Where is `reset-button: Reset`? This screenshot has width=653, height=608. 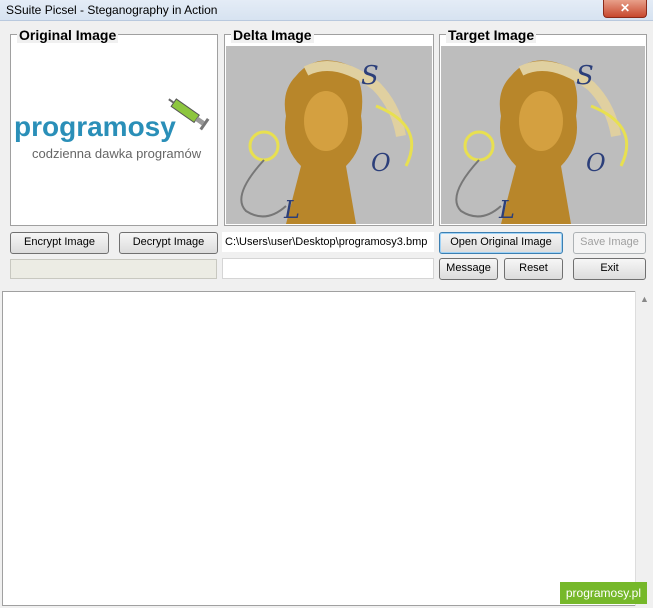
reset-button: Reset is located at coordinates (533, 269).